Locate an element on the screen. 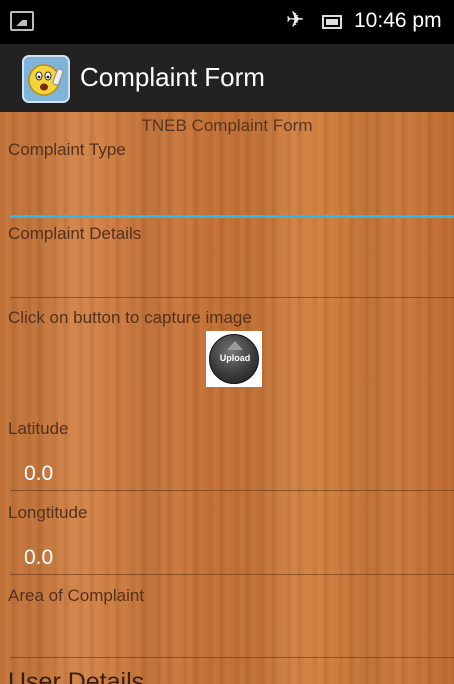 This screenshot has height=684, width=454. action-bar: Complaint Form is located at coordinates (227, 78).